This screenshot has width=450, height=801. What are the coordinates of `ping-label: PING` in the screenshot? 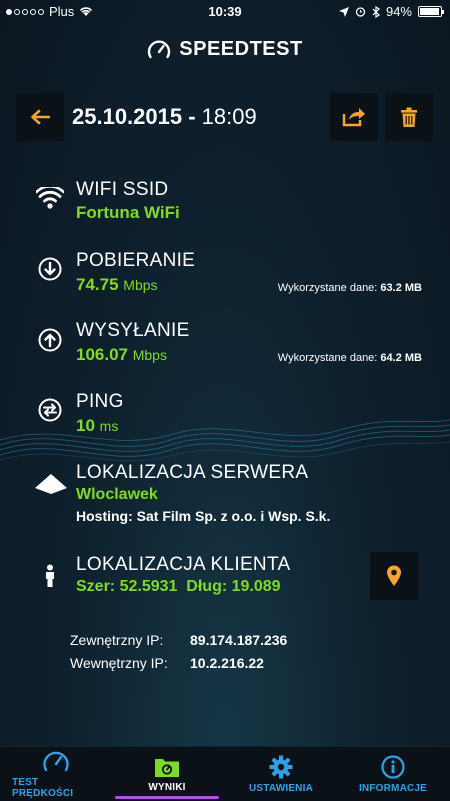 It's located at (100, 401).